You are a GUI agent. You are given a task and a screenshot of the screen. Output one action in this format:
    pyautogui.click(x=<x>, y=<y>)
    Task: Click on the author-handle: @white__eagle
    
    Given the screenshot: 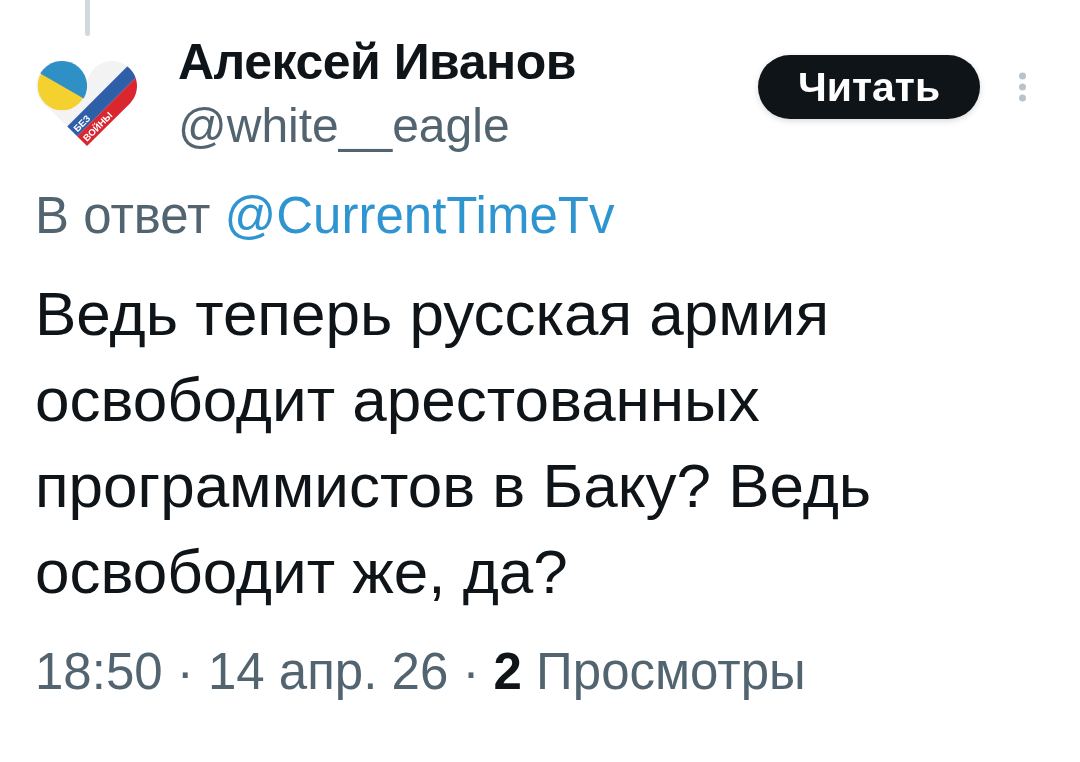 What is the action you would take?
    pyautogui.click(x=344, y=126)
    